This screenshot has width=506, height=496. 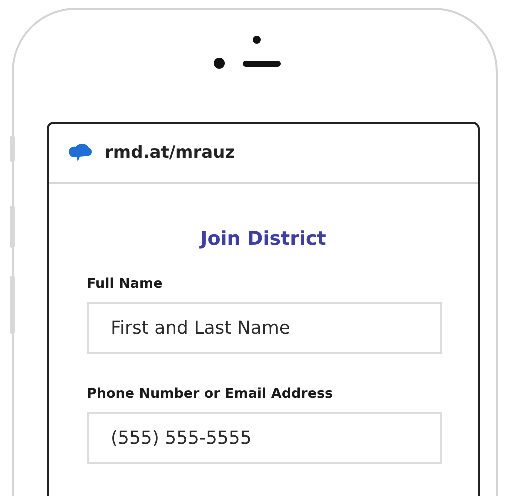 What do you see at coordinates (264, 328) in the screenshot?
I see `input-field: First and Last Name` at bounding box center [264, 328].